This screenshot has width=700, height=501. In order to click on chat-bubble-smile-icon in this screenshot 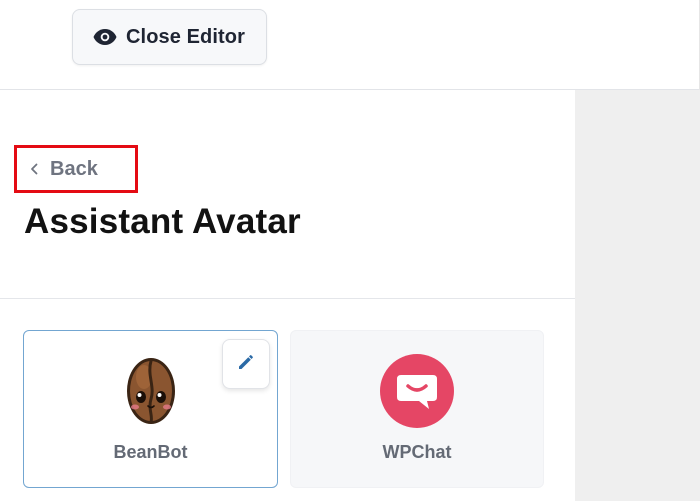, I will do `click(417, 391)`.